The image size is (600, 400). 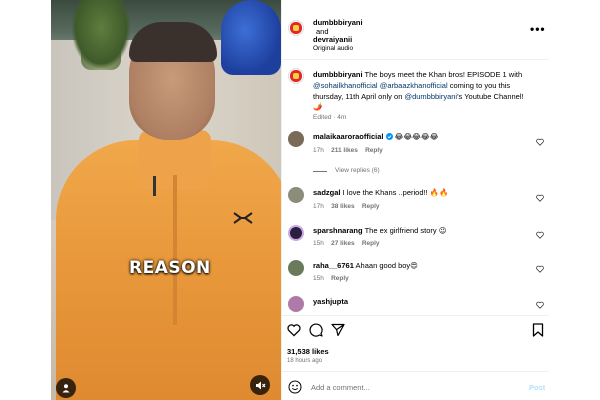 What do you see at coordinates (389, 136) in the screenshot?
I see `verified-badge-icon` at bounding box center [389, 136].